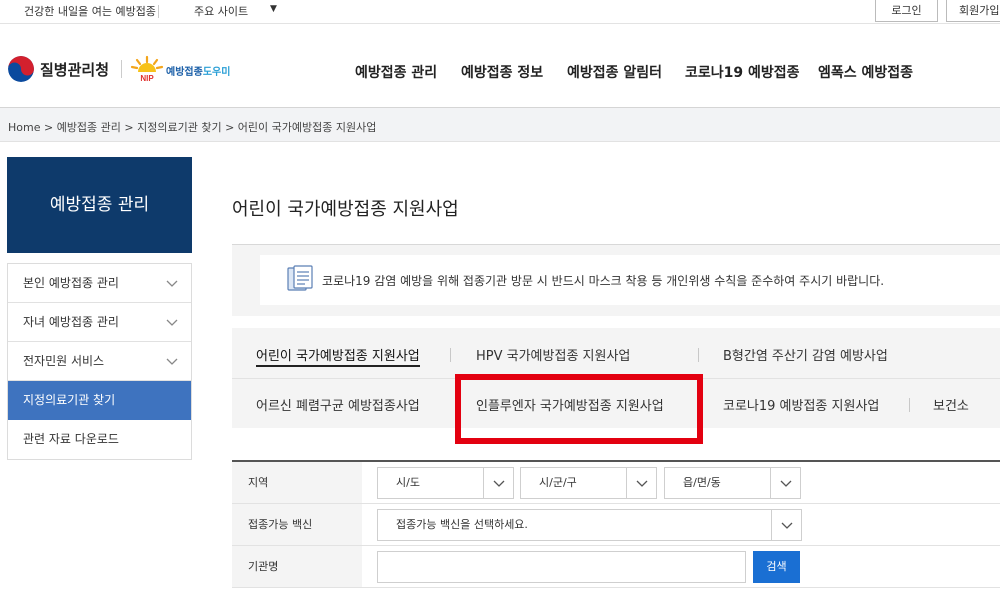 The width and height of the screenshot is (1000, 596). I want to click on tab-hpv-vaccination: HPV 국가예방접종 지원사업, so click(553, 354).